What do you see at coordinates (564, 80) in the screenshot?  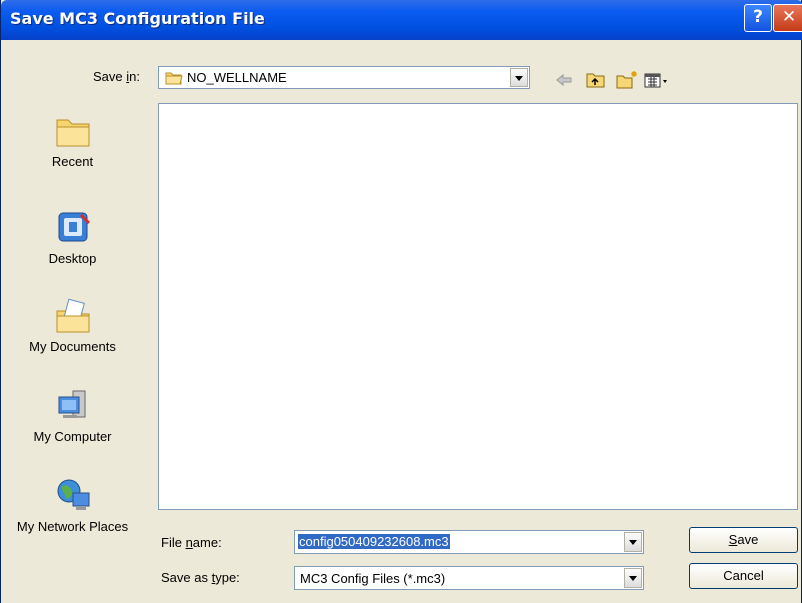 I see `back-arrow-icon` at bounding box center [564, 80].